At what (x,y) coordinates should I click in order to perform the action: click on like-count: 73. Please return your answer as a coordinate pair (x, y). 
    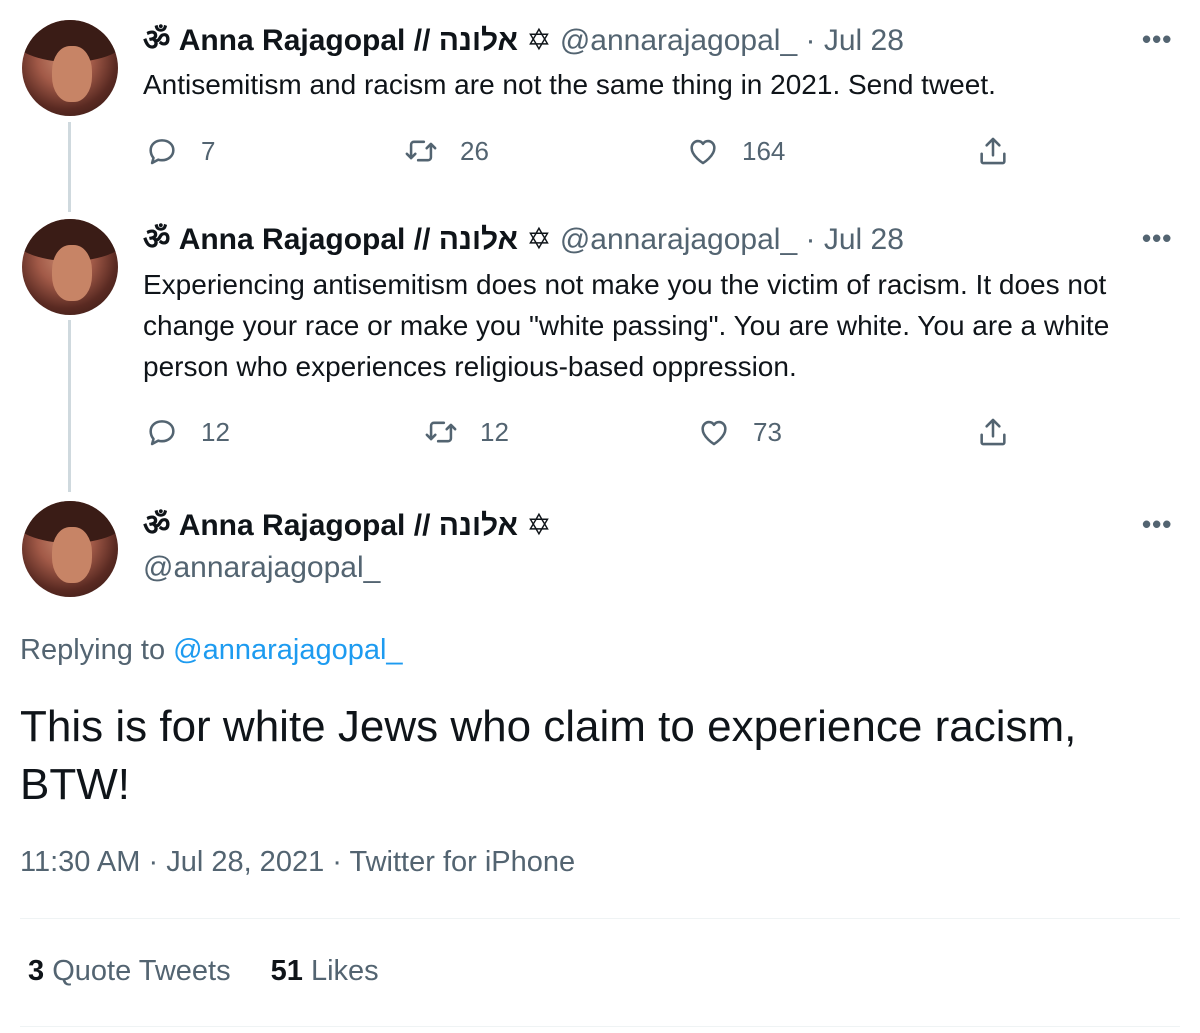
    Looking at the image, I should click on (767, 431).